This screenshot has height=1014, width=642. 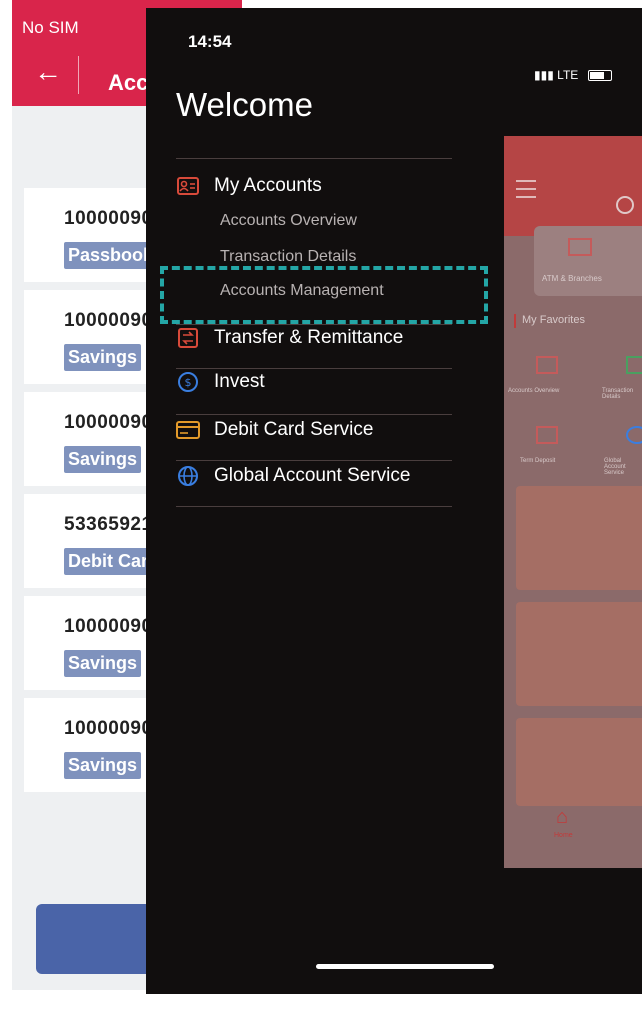 I want to click on invest-coin-icon: $, so click(x=188, y=382).